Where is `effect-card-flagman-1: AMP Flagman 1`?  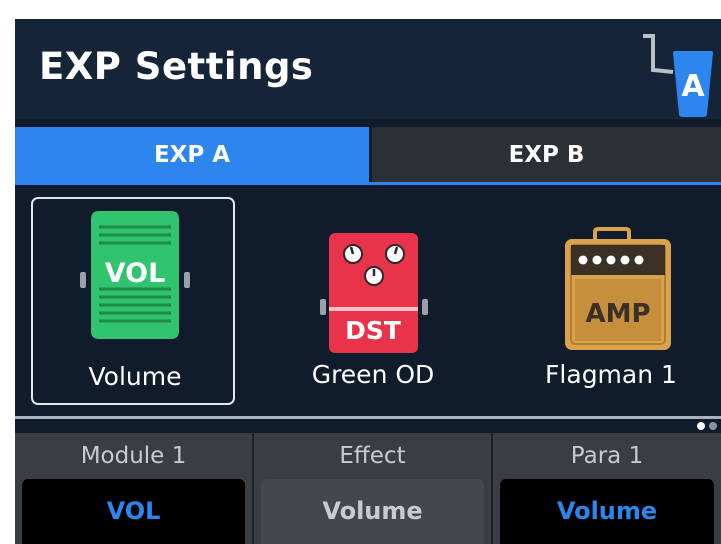 effect-card-flagman-1: AMP Flagman 1 is located at coordinates (611, 301).